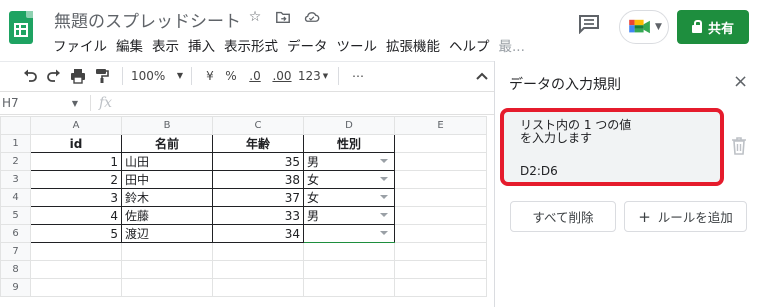 This screenshot has height=307, width=766. Describe the element at coordinates (231, 76) in the screenshot. I see `percent-format-button: %` at that location.